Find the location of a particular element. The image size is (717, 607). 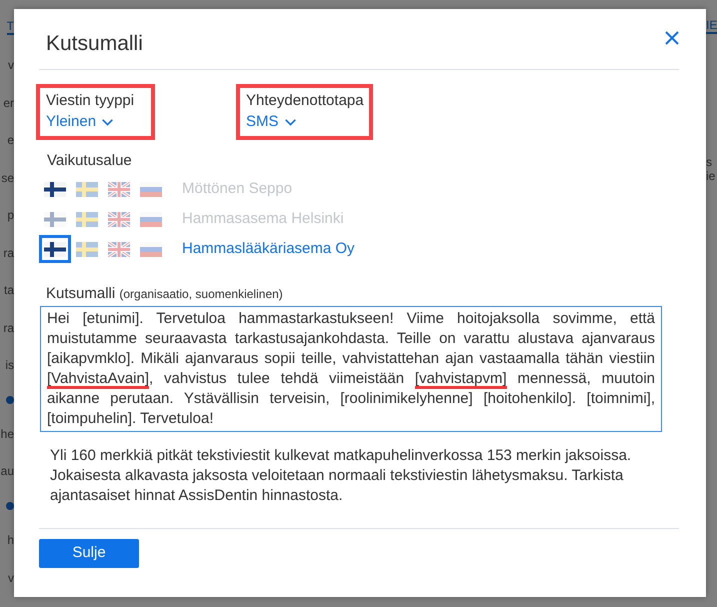

field-label: Yhteydenottotapa is located at coordinates (304, 101).